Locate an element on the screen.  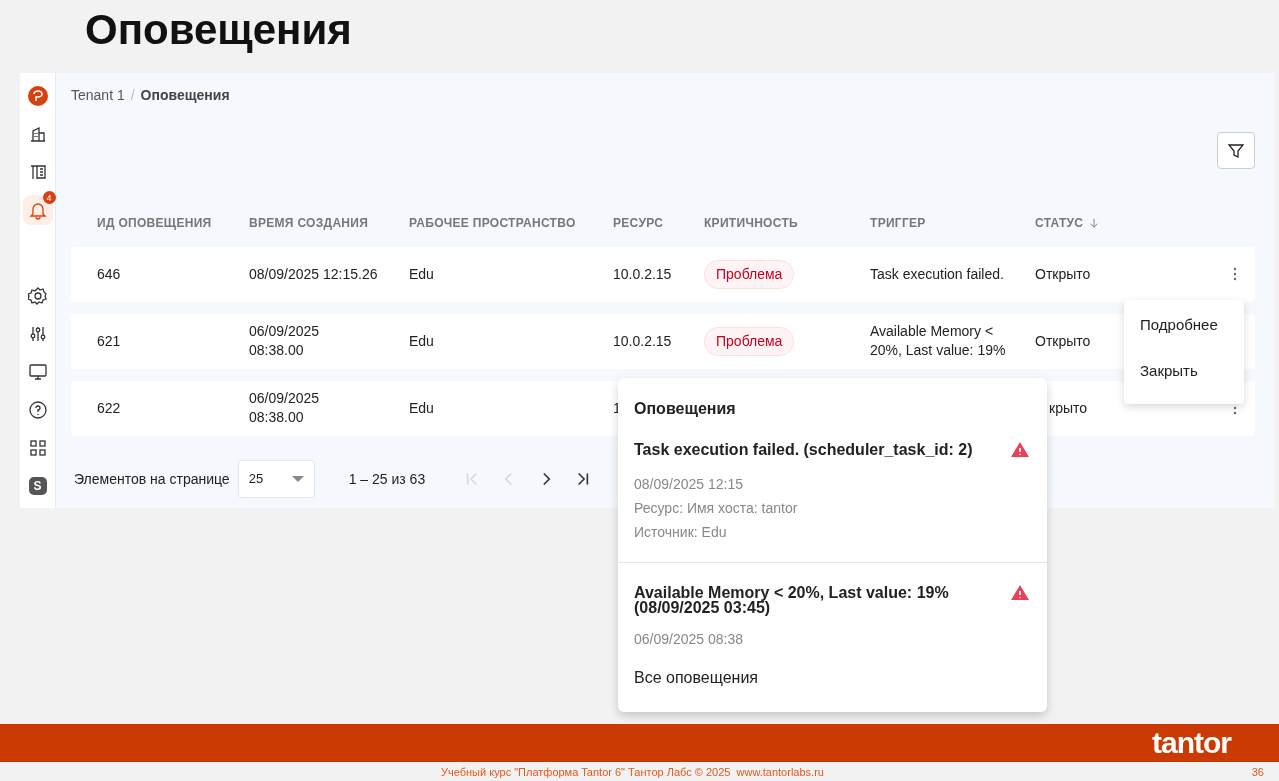
settings-icon is located at coordinates (37, 296).